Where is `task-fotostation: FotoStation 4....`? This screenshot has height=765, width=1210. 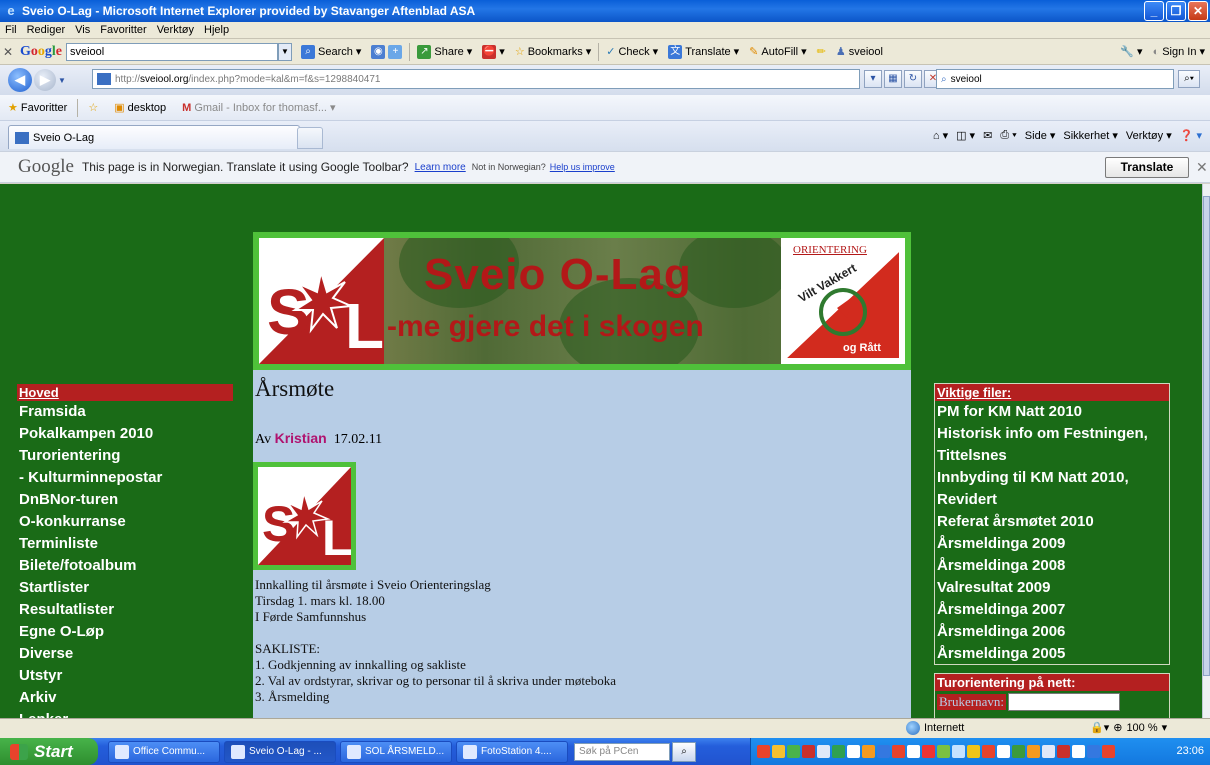 task-fotostation: FotoStation 4.... is located at coordinates (512, 751).